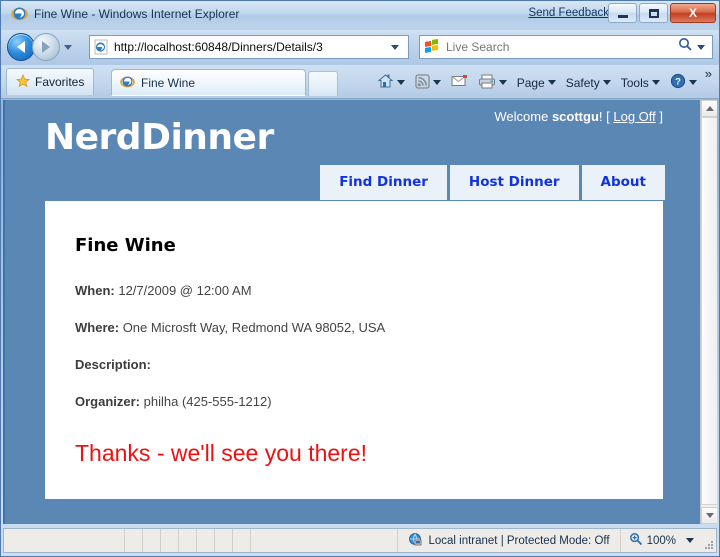  Describe the element at coordinates (692, 82) in the screenshot. I see `help-caret-icon` at that location.